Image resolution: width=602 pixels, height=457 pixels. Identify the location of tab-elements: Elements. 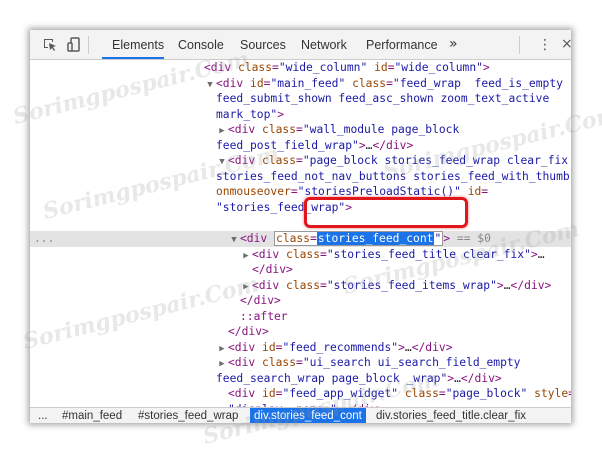
(138, 44).